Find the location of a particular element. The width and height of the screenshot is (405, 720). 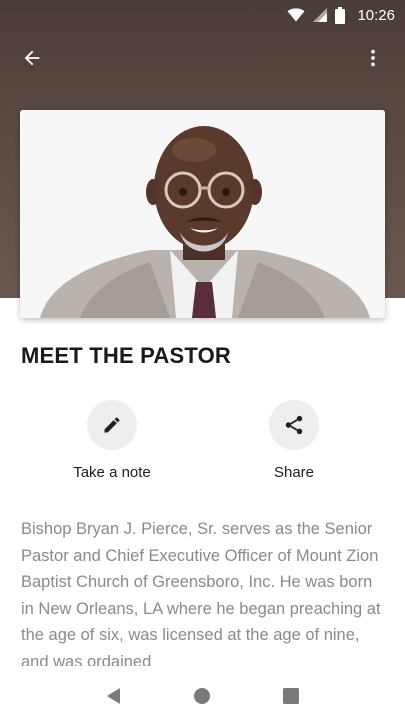

share-button: Share is located at coordinates (294, 440).